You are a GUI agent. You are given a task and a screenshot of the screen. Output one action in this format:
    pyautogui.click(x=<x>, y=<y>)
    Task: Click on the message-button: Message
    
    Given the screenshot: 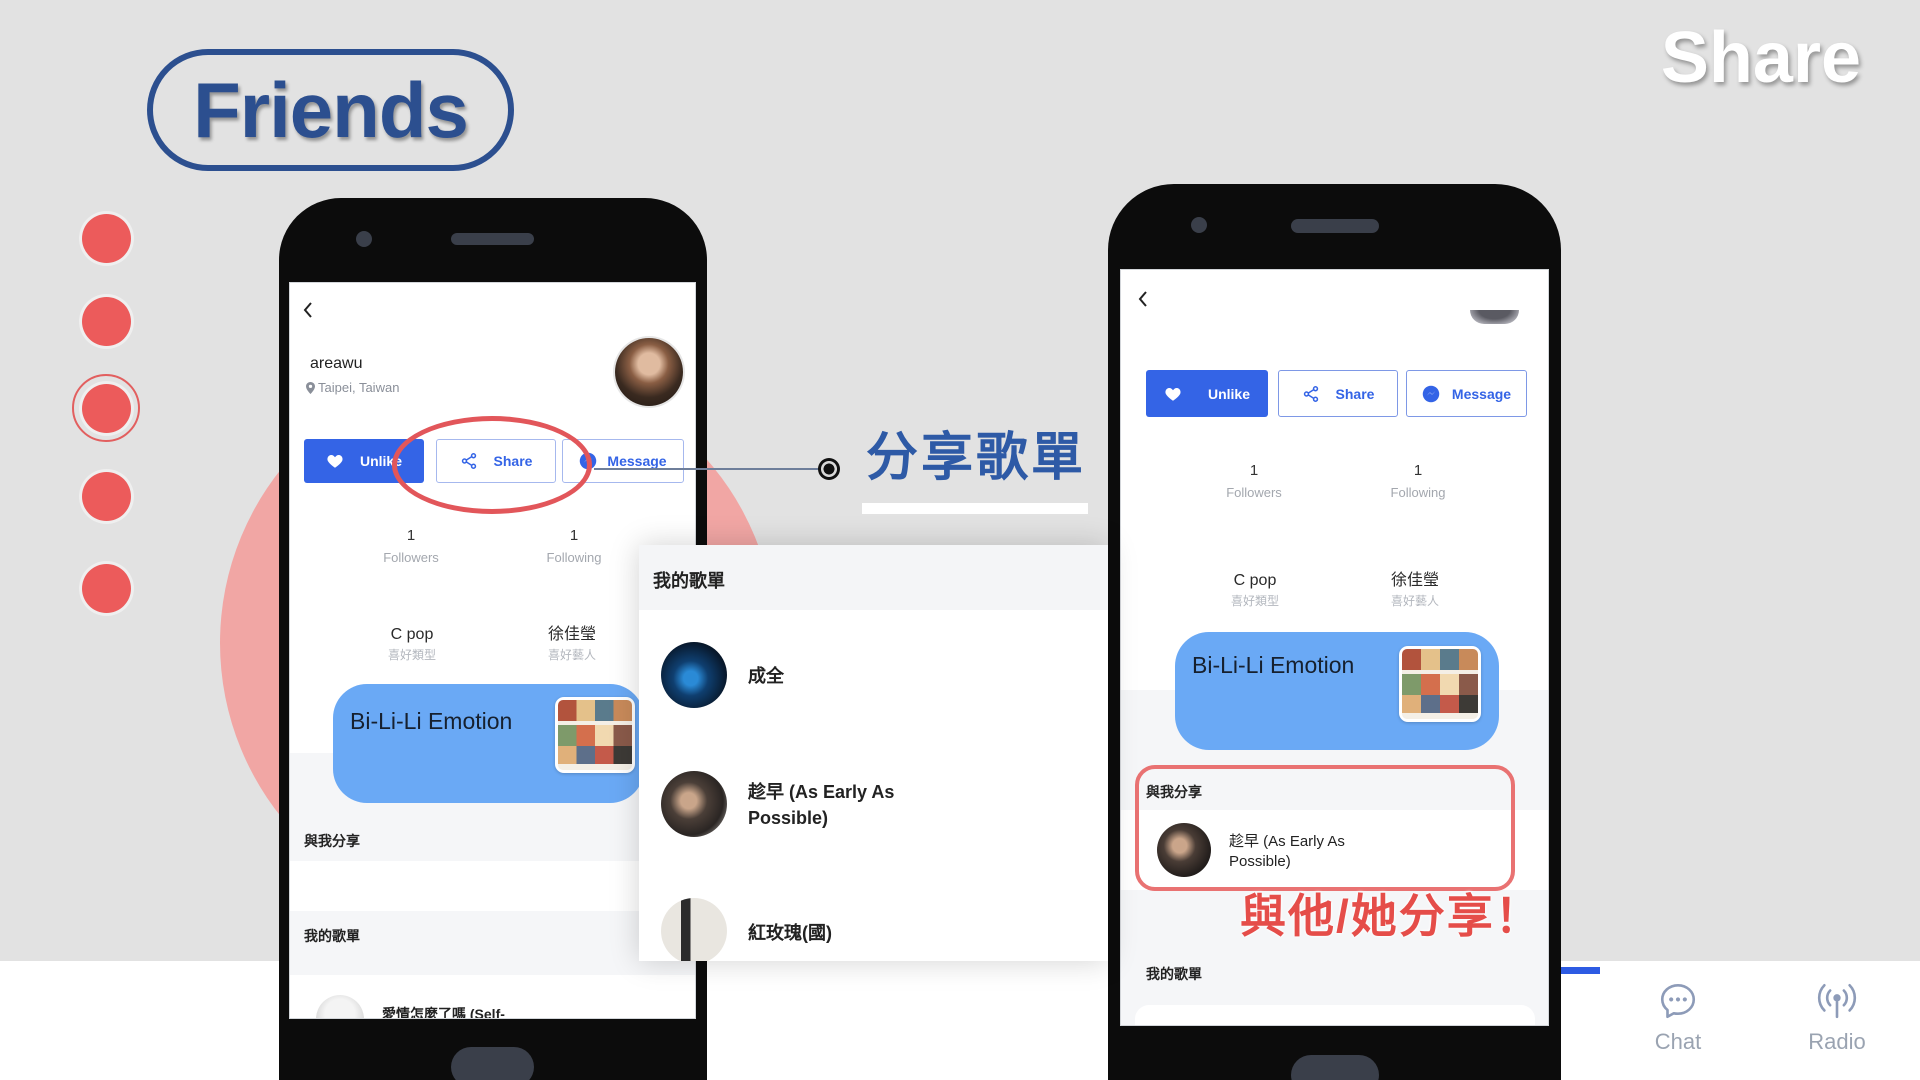 What is the action you would take?
    pyautogui.click(x=1466, y=393)
    